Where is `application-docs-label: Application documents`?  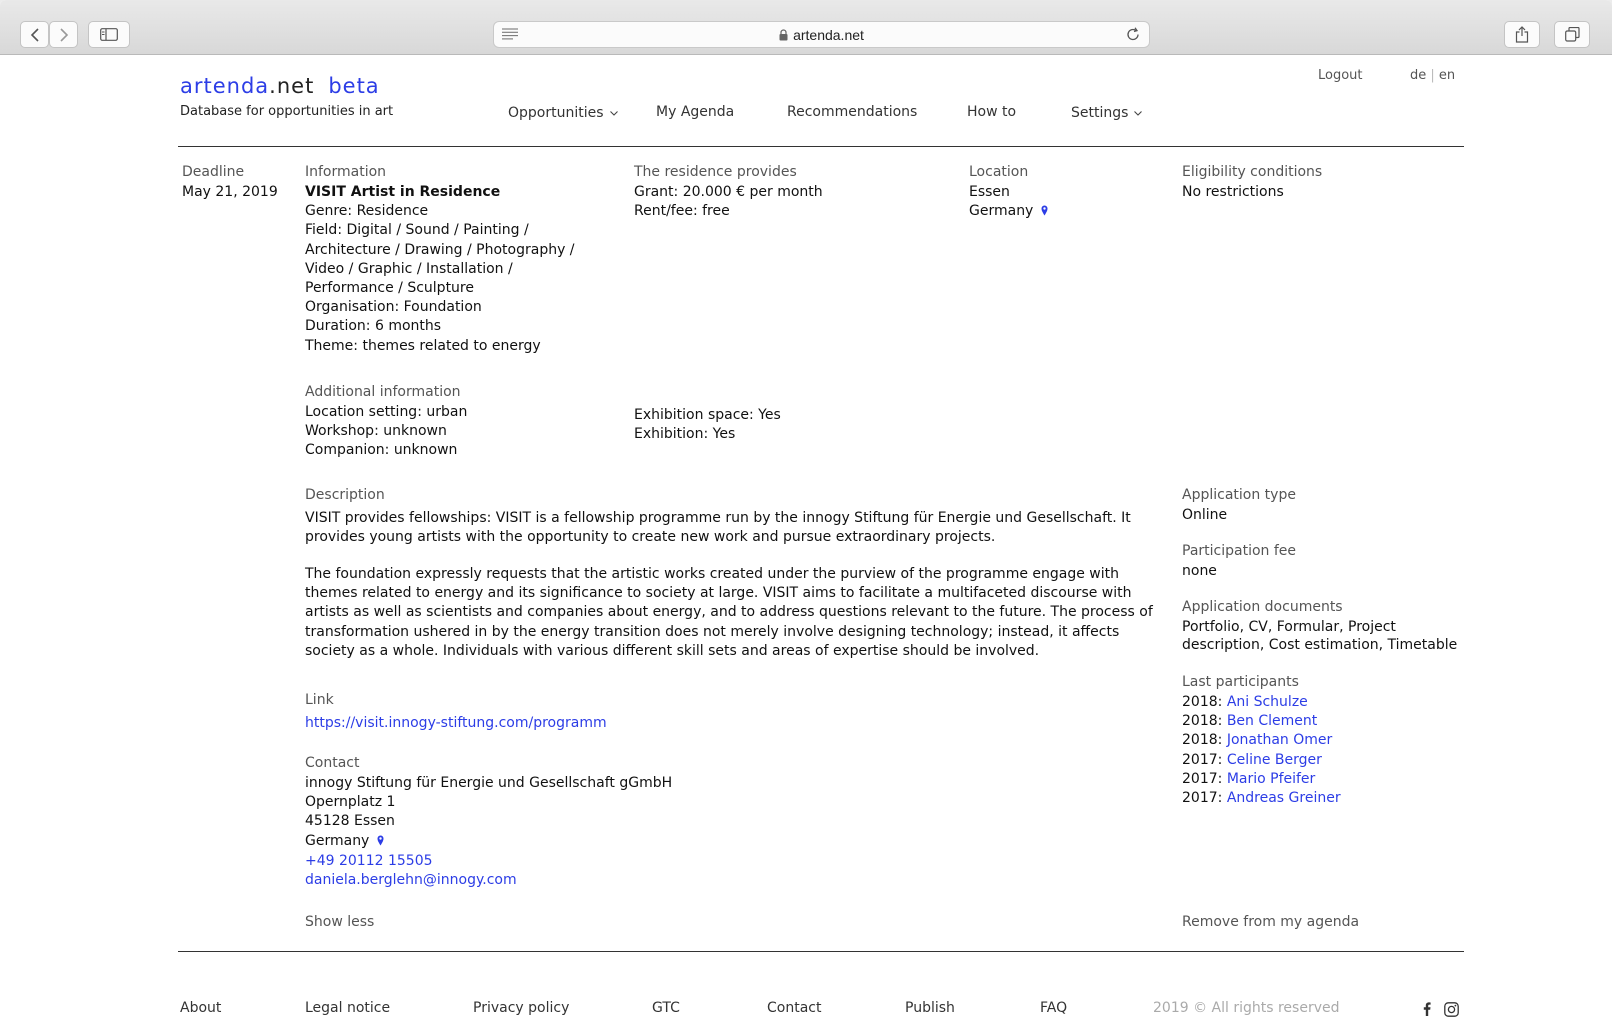 application-docs-label: Application documents is located at coordinates (1262, 607).